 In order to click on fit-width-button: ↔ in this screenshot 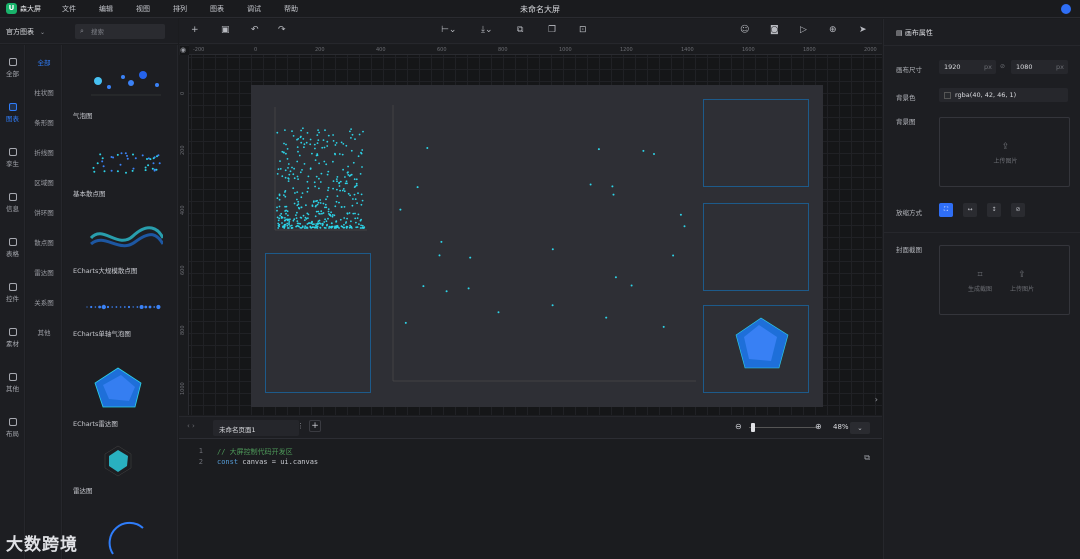, I will do `click(970, 210)`.